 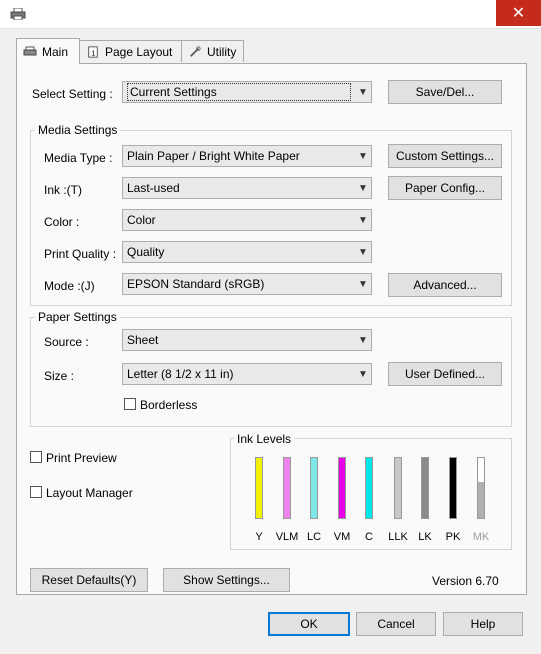 What do you see at coordinates (180, 374) in the screenshot?
I see `size-value: Letter (8 1/2 x 11 in)` at bounding box center [180, 374].